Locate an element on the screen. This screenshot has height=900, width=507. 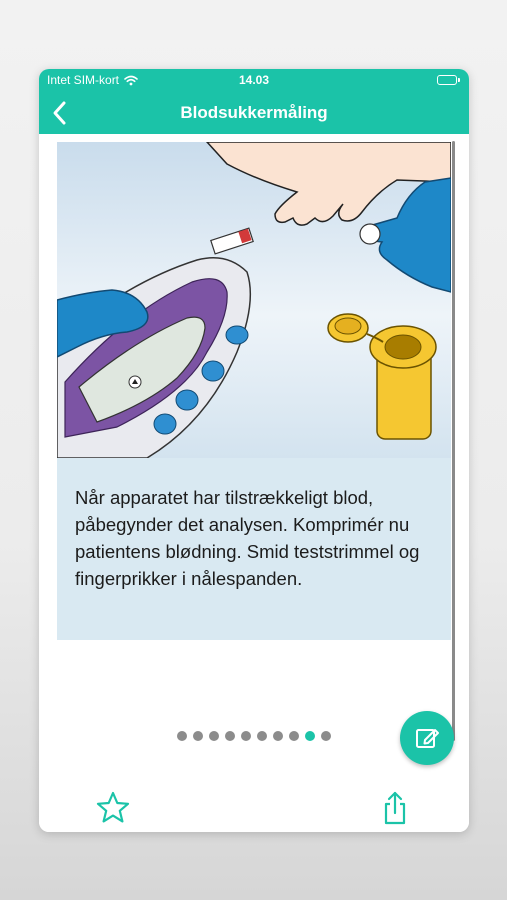
share-icon is located at coordinates (395, 808).